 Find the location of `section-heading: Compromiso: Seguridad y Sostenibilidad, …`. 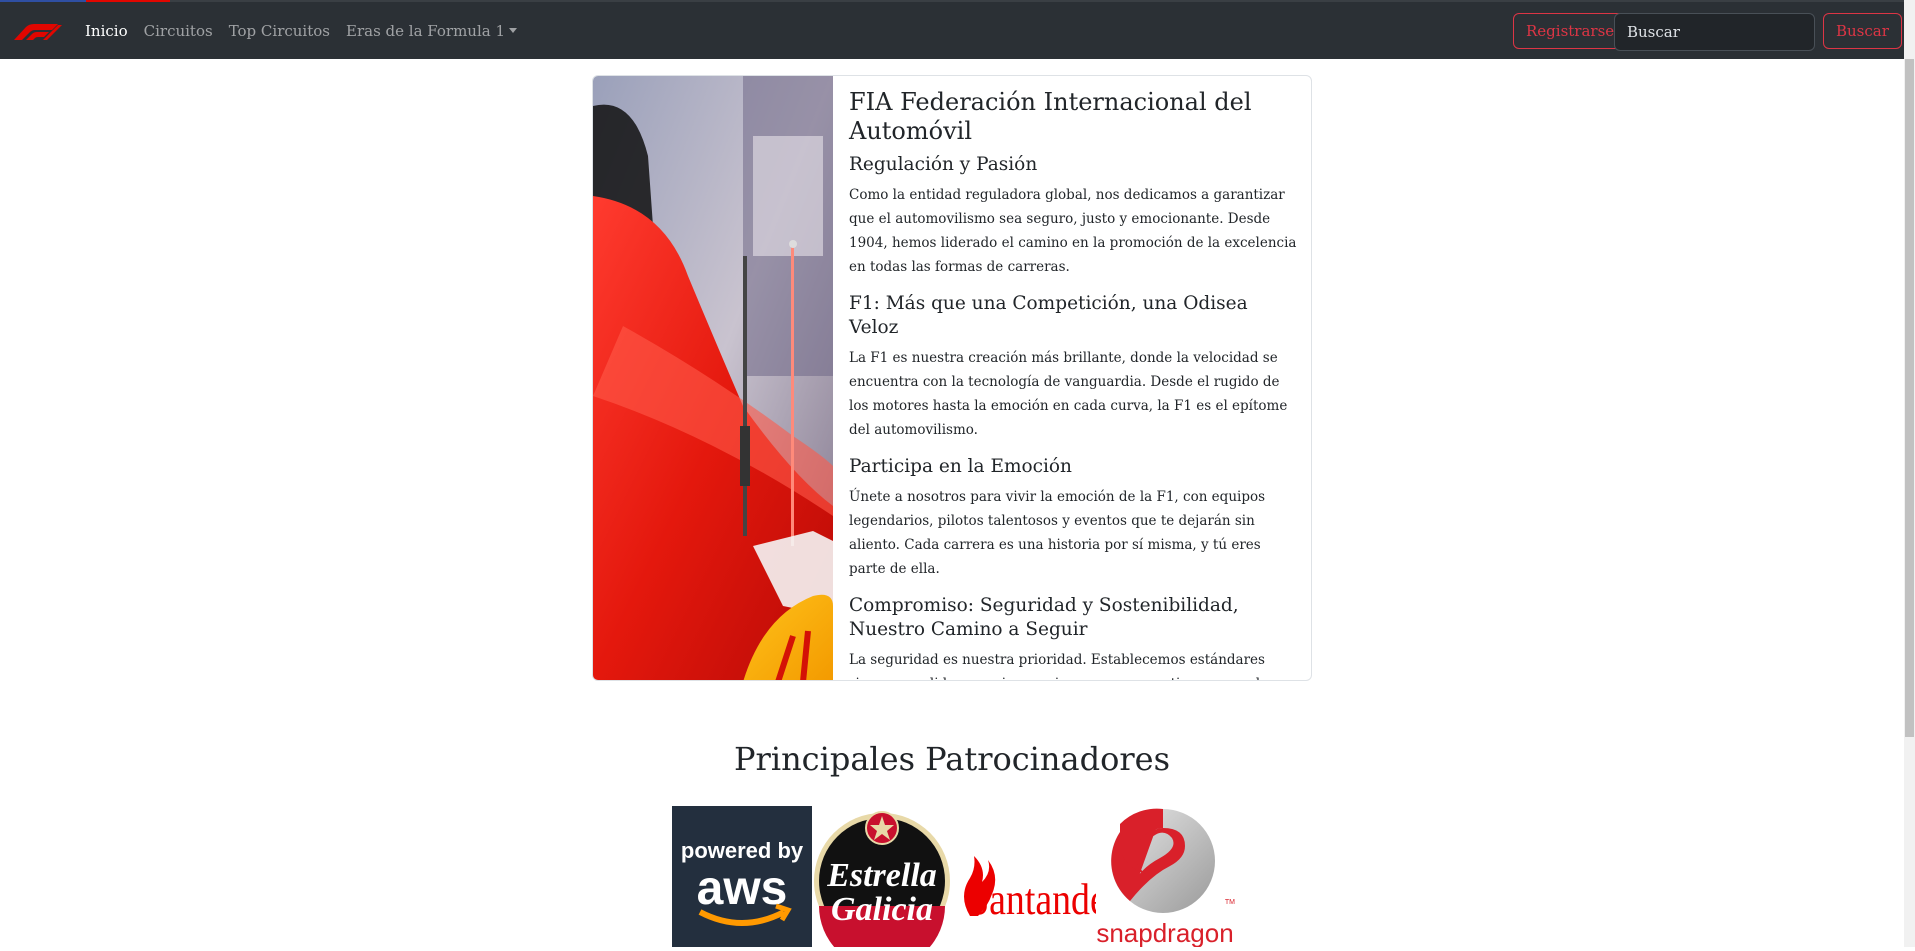

section-heading: Compromiso: Seguridad y Sostenibilidad, … is located at coordinates (1044, 617).